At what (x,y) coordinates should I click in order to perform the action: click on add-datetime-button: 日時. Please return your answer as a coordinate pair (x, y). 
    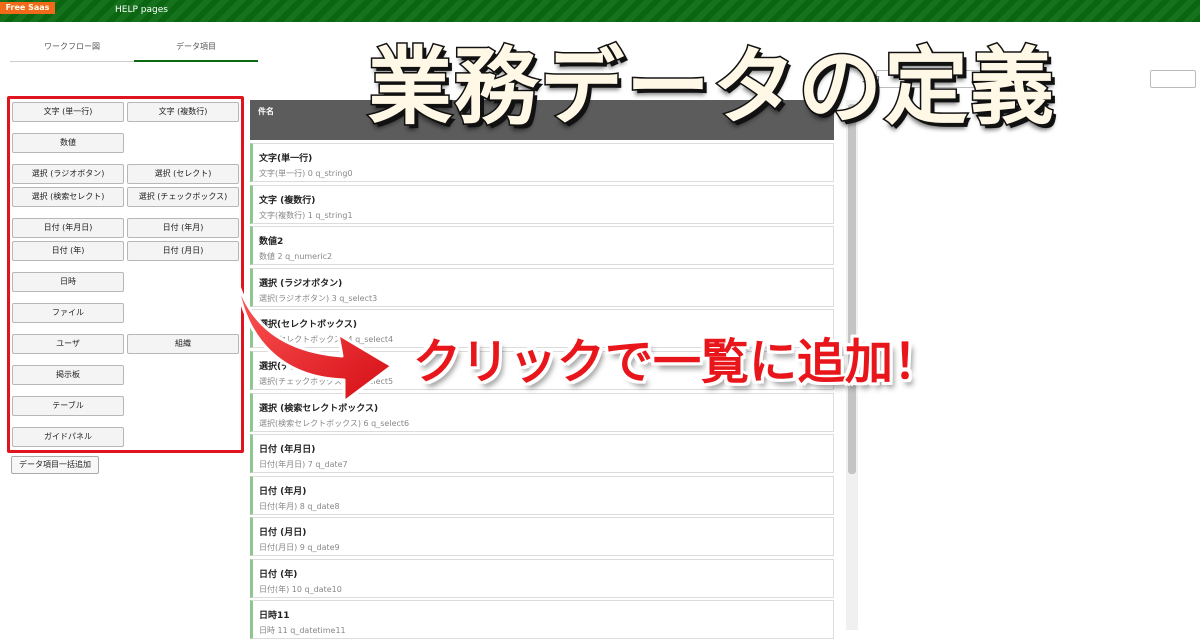
    Looking at the image, I should click on (68, 282).